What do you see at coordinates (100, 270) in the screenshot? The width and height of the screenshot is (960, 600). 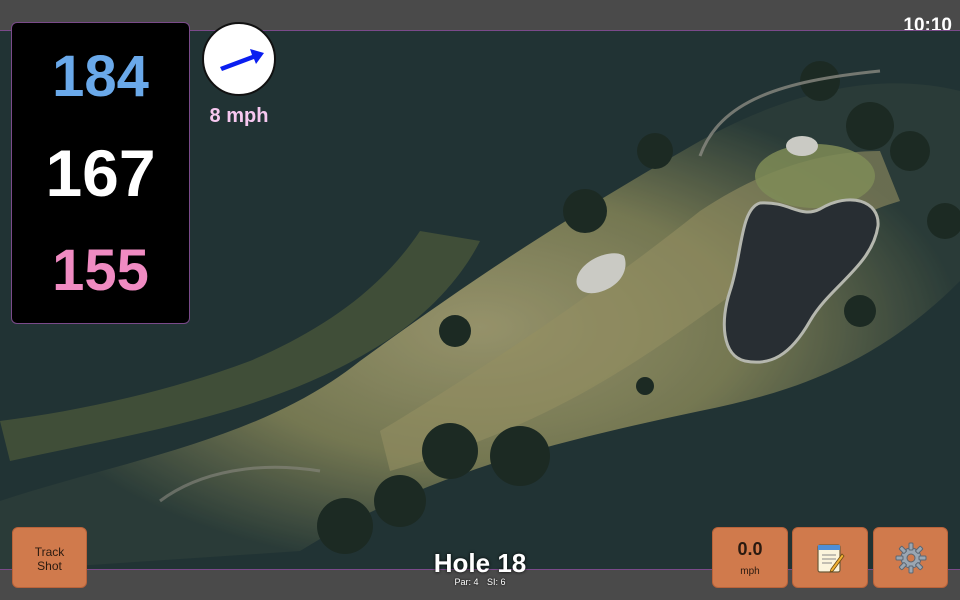 I see `front-distance: 155` at bounding box center [100, 270].